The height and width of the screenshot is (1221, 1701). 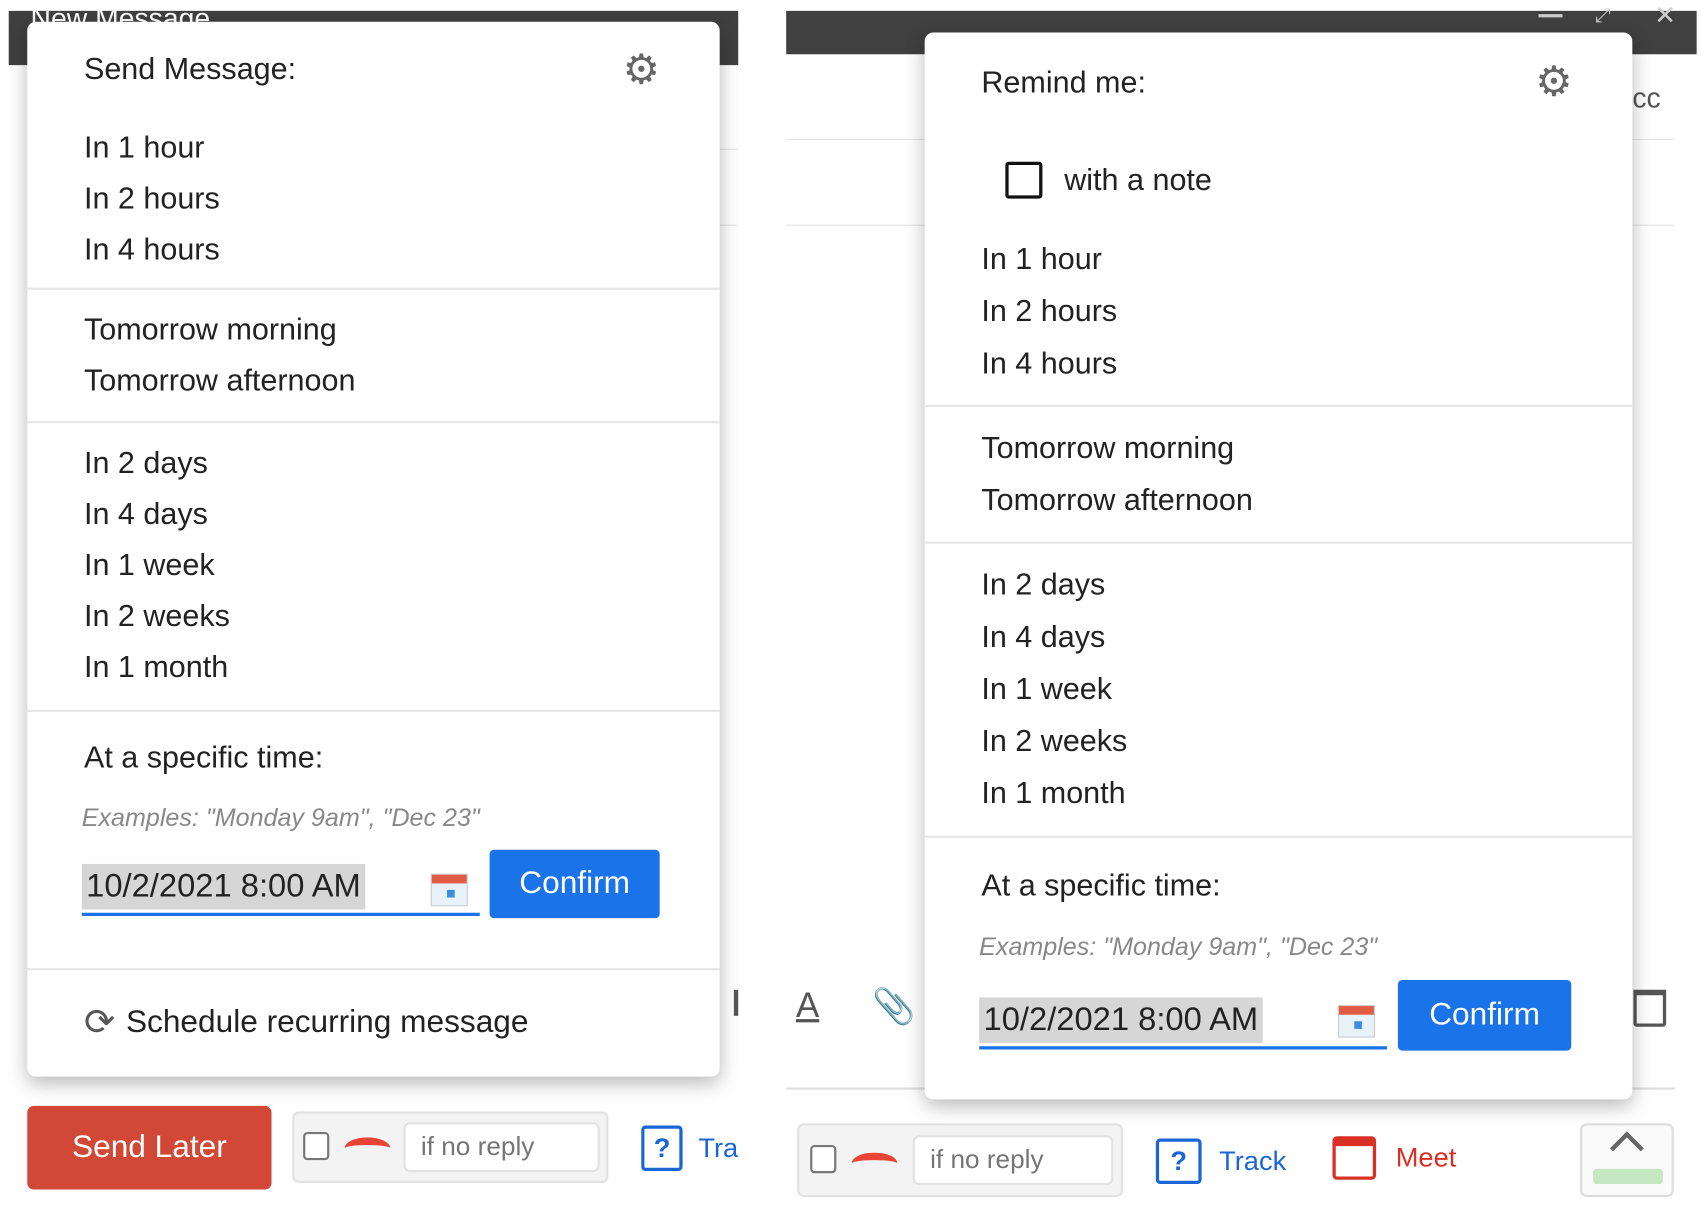 What do you see at coordinates (149, 1147) in the screenshot?
I see `send-later-button: Send Later` at bounding box center [149, 1147].